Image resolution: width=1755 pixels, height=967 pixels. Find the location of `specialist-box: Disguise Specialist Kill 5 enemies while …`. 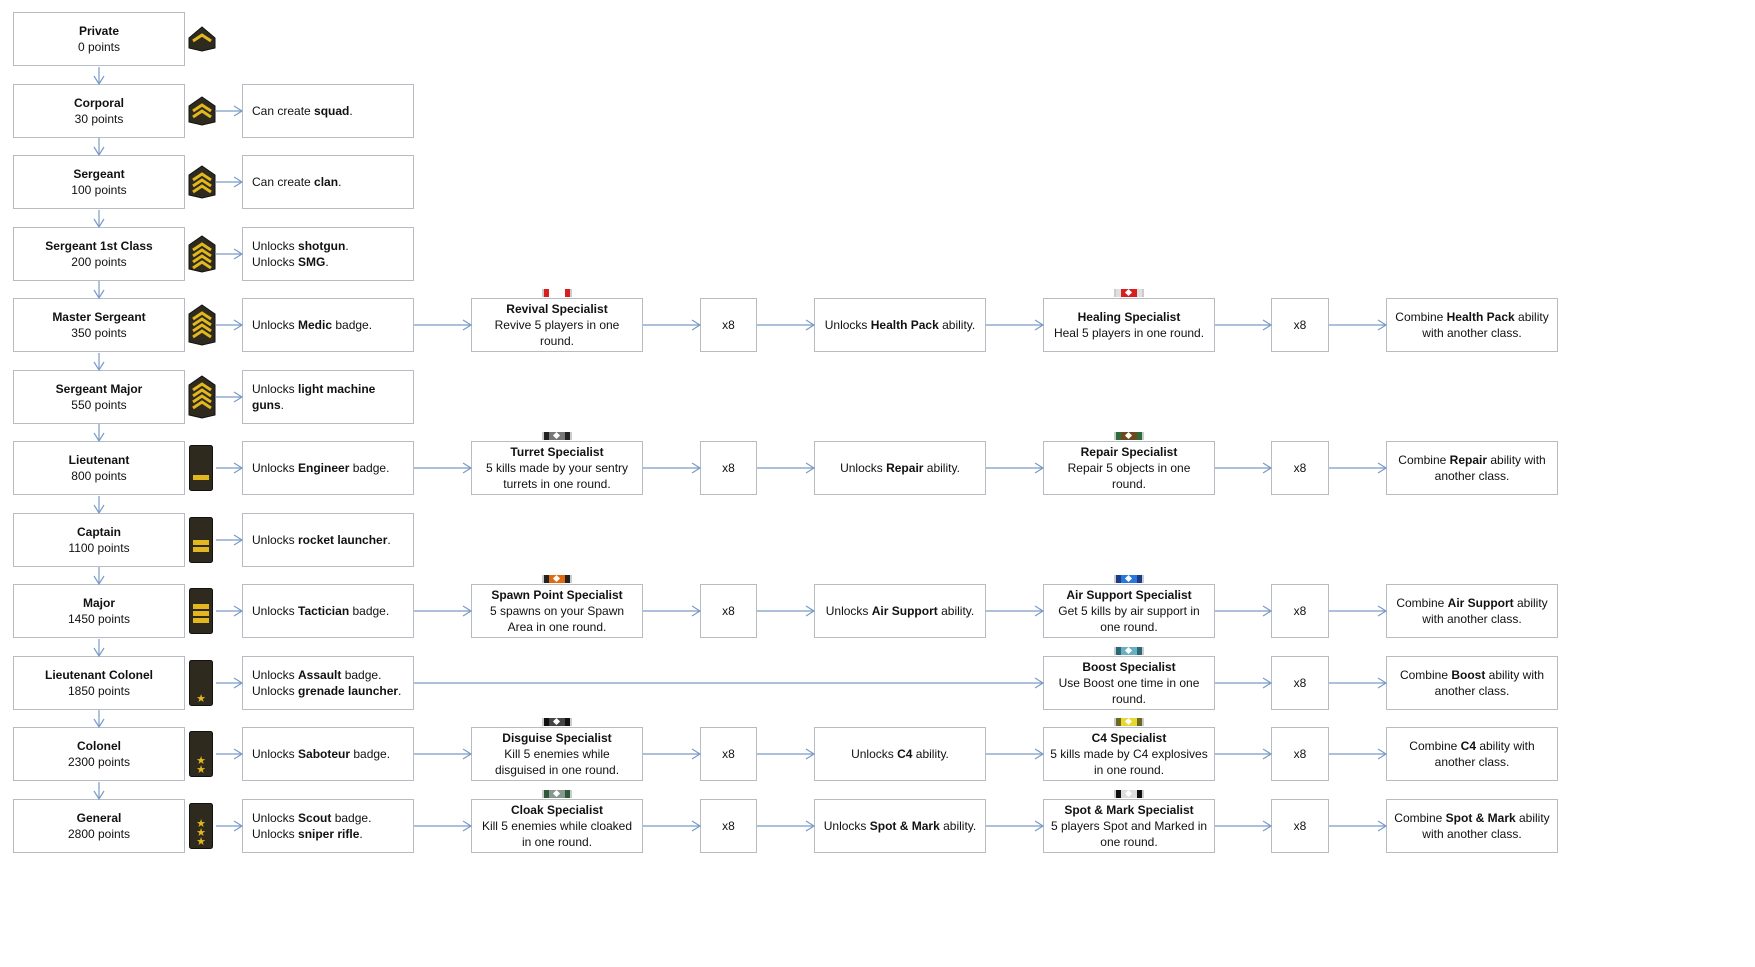

specialist-box: Disguise Specialist Kill 5 enemies while … is located at coordinates (557, 754).